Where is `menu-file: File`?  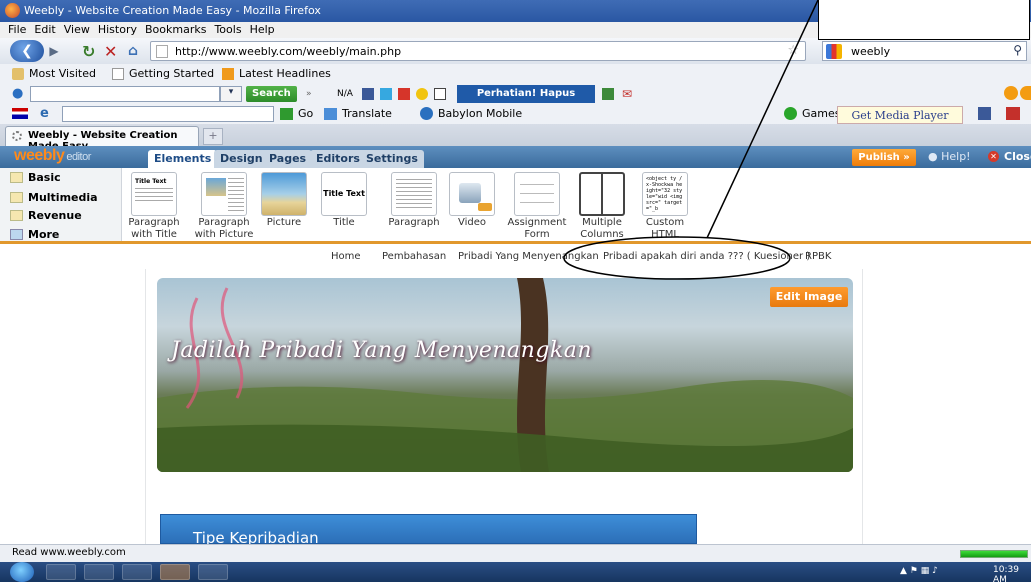
menu-file: File is located at coordinates (17, 29).